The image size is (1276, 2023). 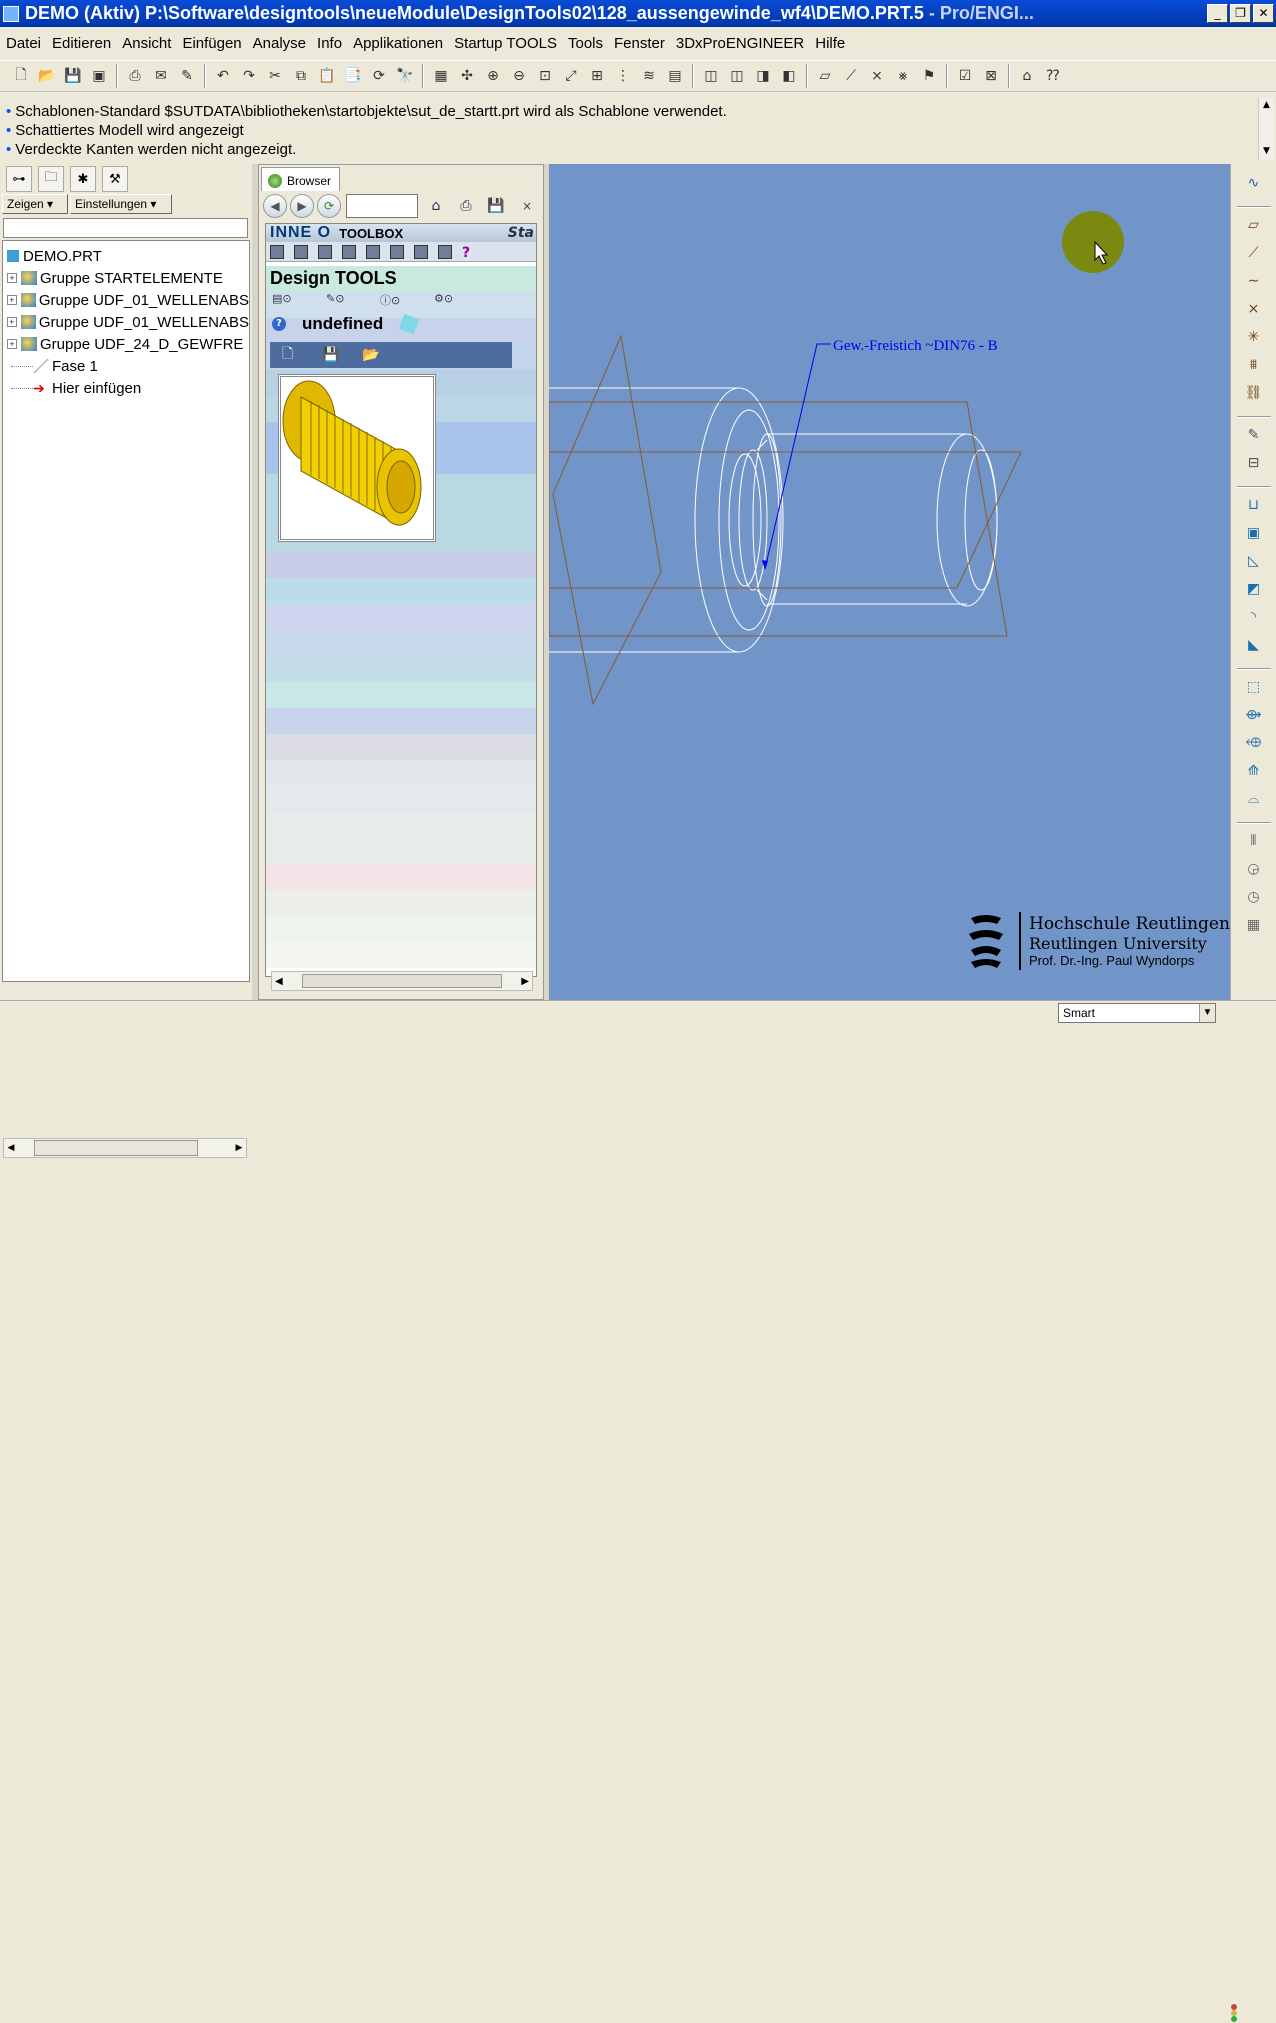 I want to click on tree-item-group: + Gruppe UDF_24_D_GEWFRE, so click(x=126, y=344).